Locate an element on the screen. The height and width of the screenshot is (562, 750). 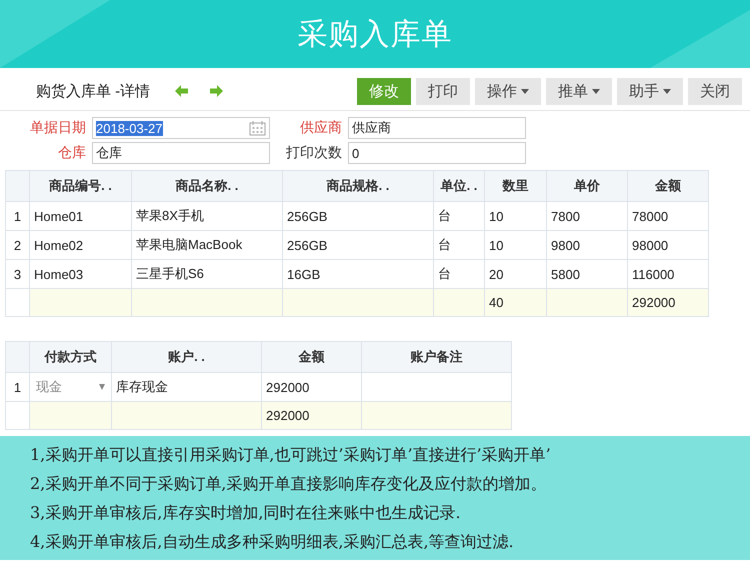
table-cell: 苹果8X手机 is located at coordinates (207, 216).